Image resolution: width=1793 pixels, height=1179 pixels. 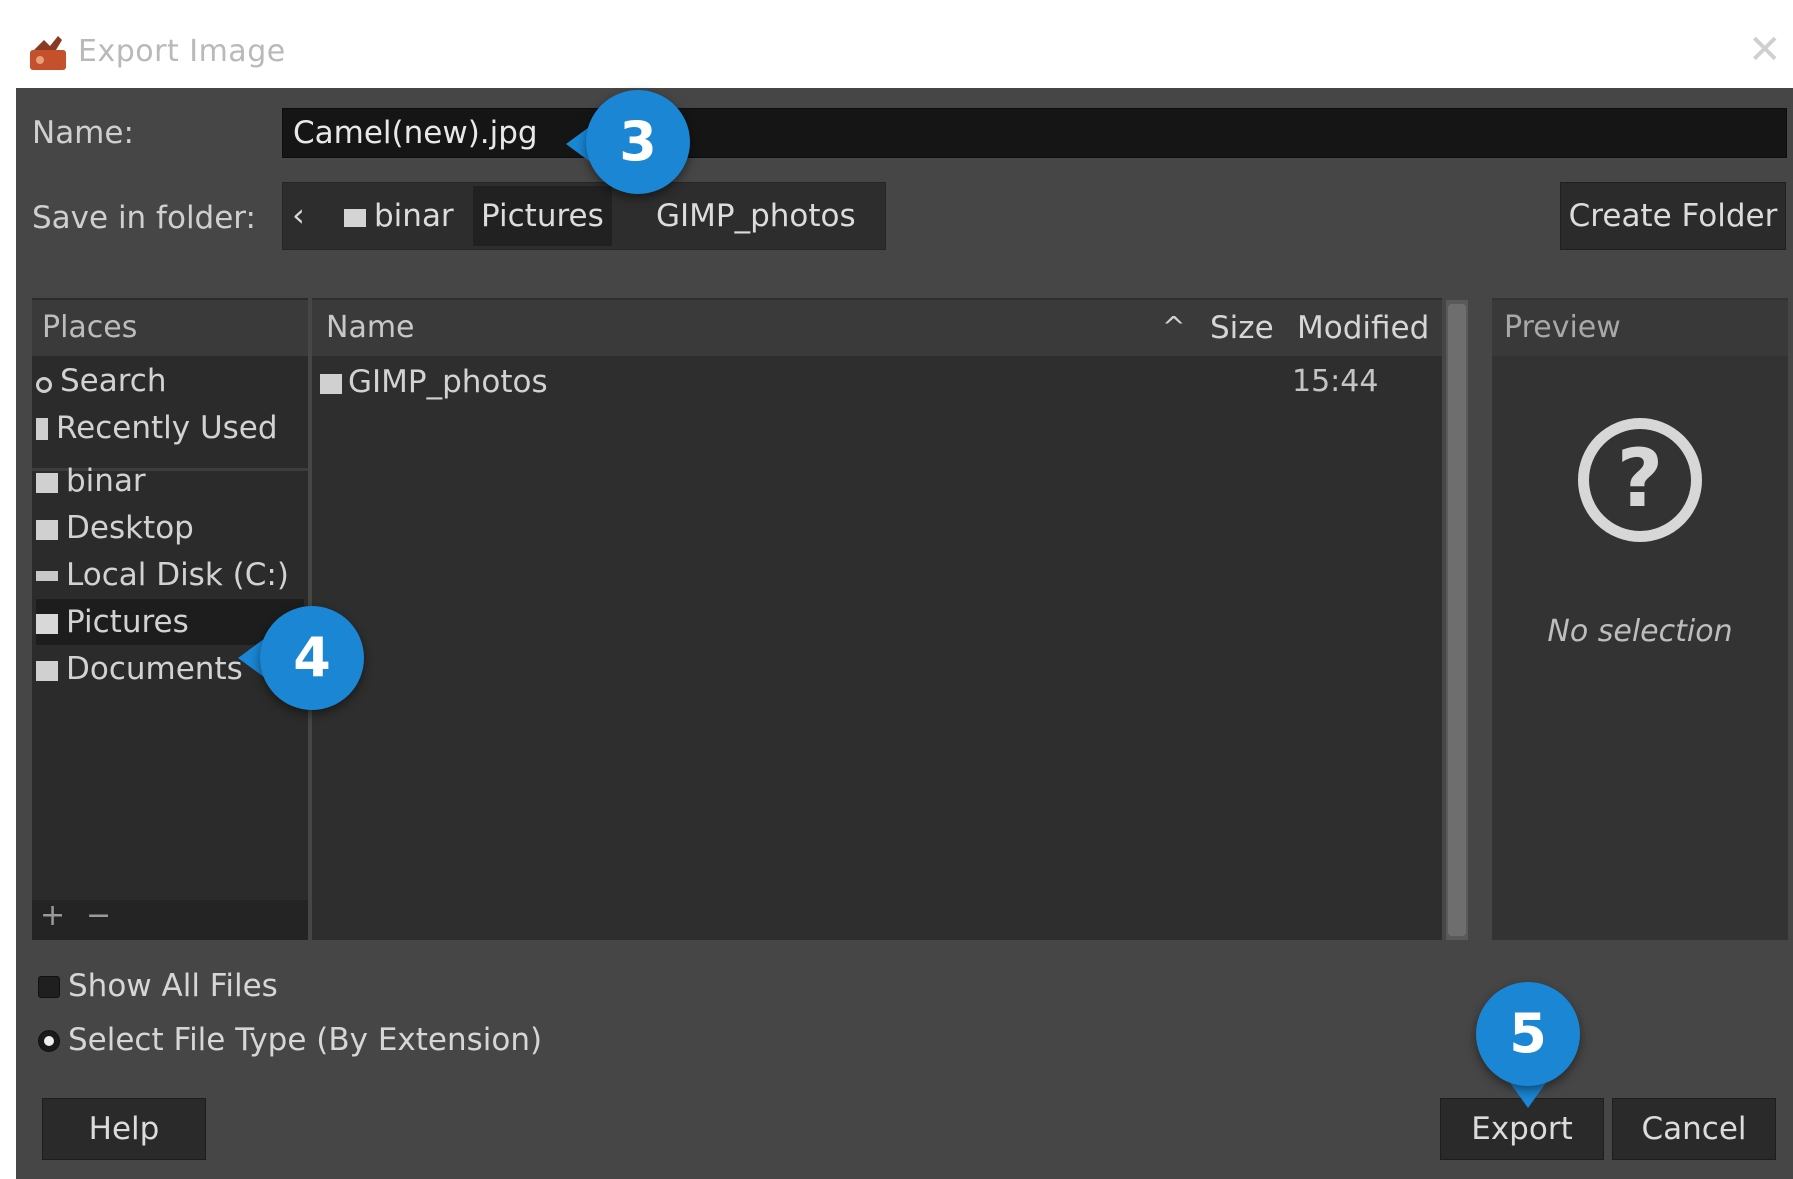 What do you see at coordinates (173, 986) in the screenshot?
I see `show-all-files-label: Show All Files` at bounding box center [173, 986].